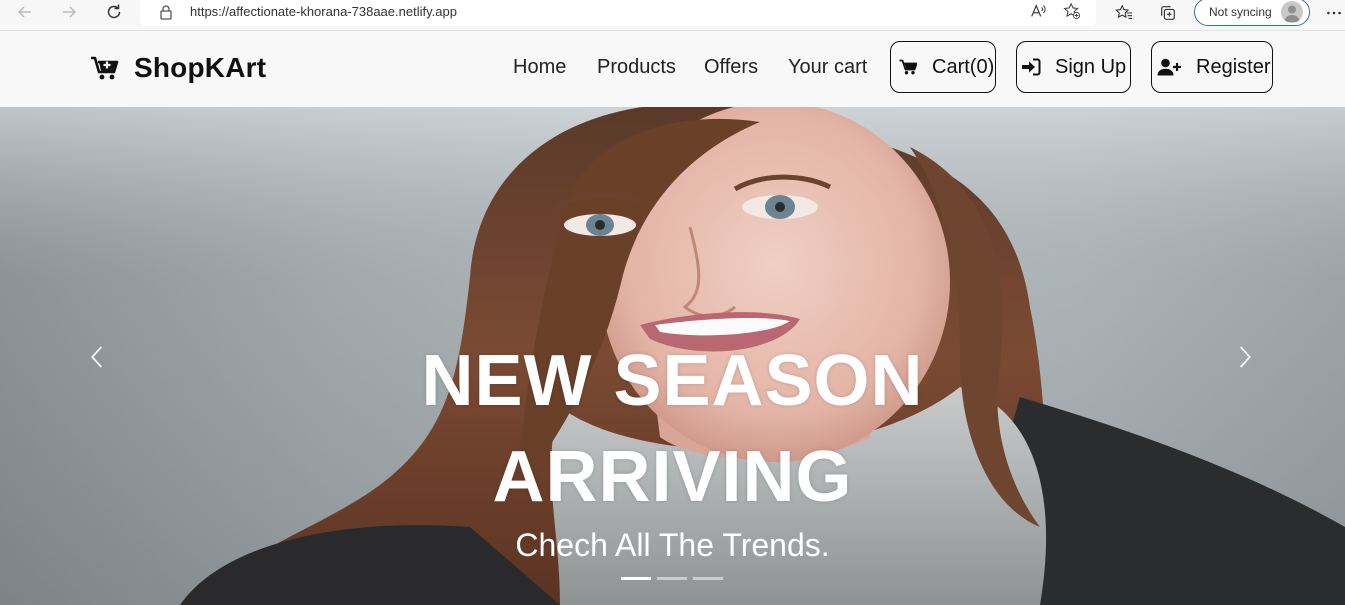 The image size is (1345, 605). I want to click on nav-link-your-cart: Your cart, so click(827, 67).